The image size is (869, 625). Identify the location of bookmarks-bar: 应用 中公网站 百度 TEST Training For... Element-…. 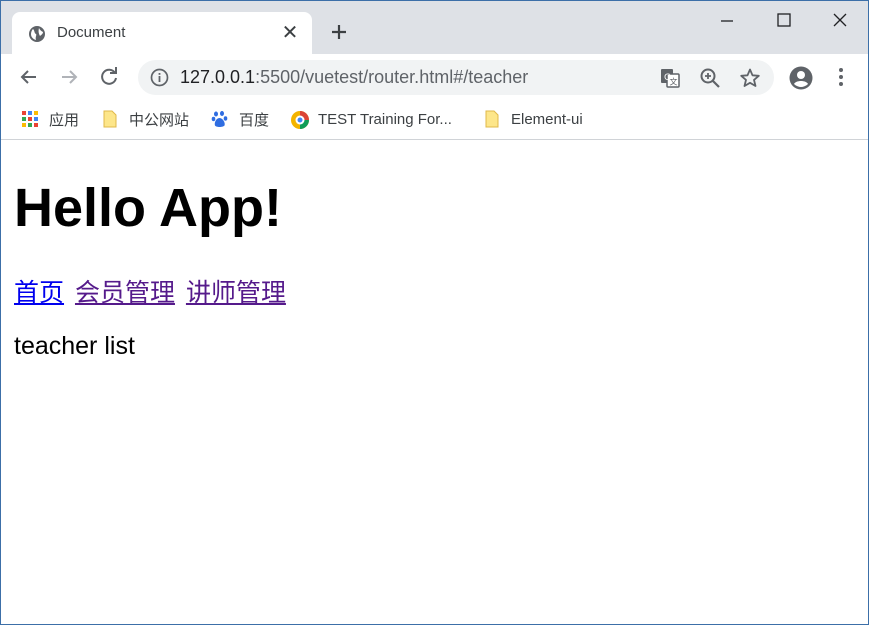
(434, 120).